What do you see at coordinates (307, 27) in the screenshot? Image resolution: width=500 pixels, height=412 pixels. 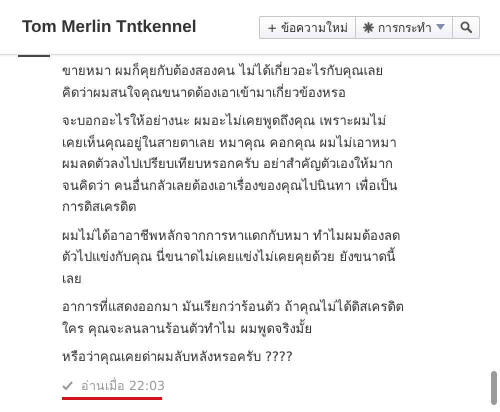 I see `new-message-button: + ข้อความใหม่` at bounding box center [307, 27].